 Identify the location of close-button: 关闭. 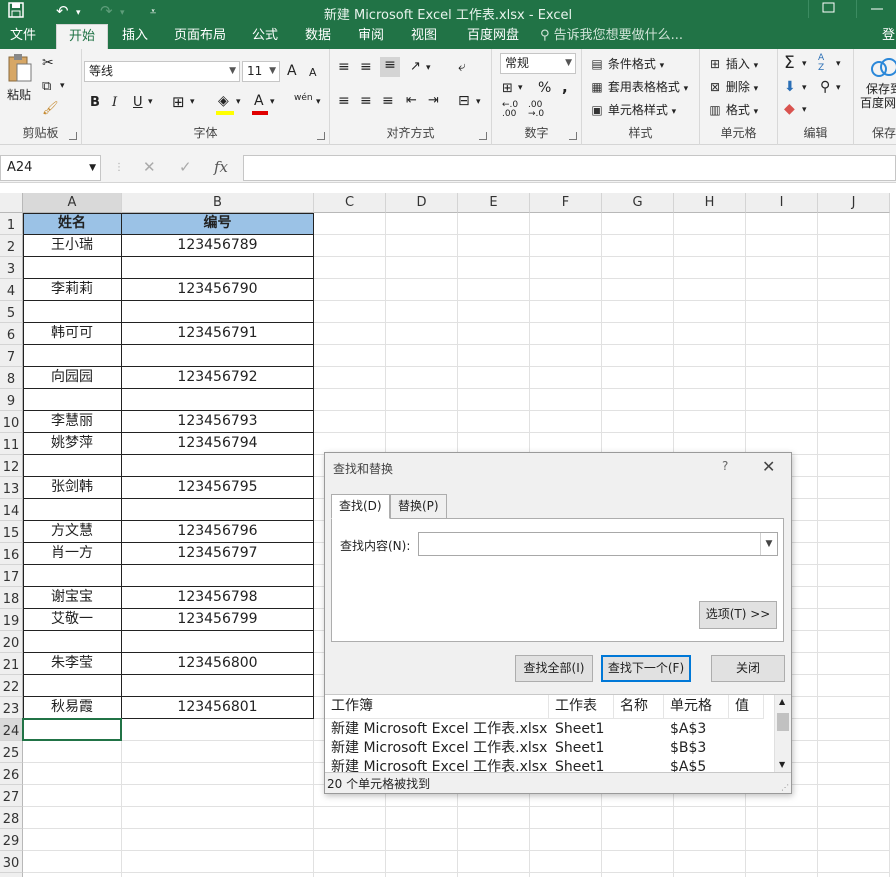
(748, 668).